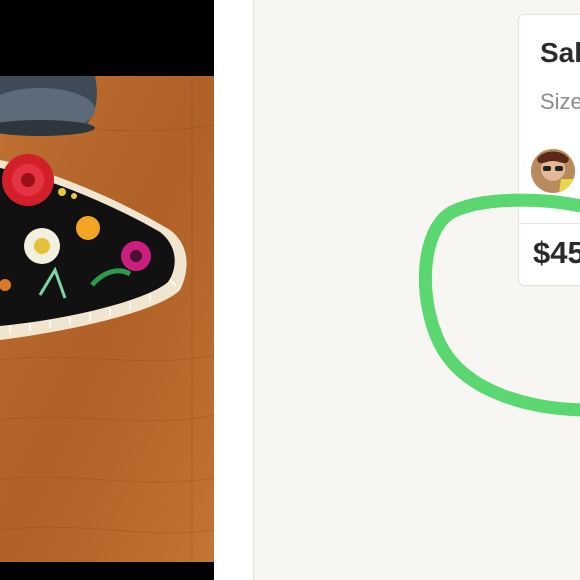 The height and width of the screenshot is (580, 580). What do you see at coordinates (560, 53) in the screenshot?
I see `listing-title: Sal` at bounding box center [560, 53].